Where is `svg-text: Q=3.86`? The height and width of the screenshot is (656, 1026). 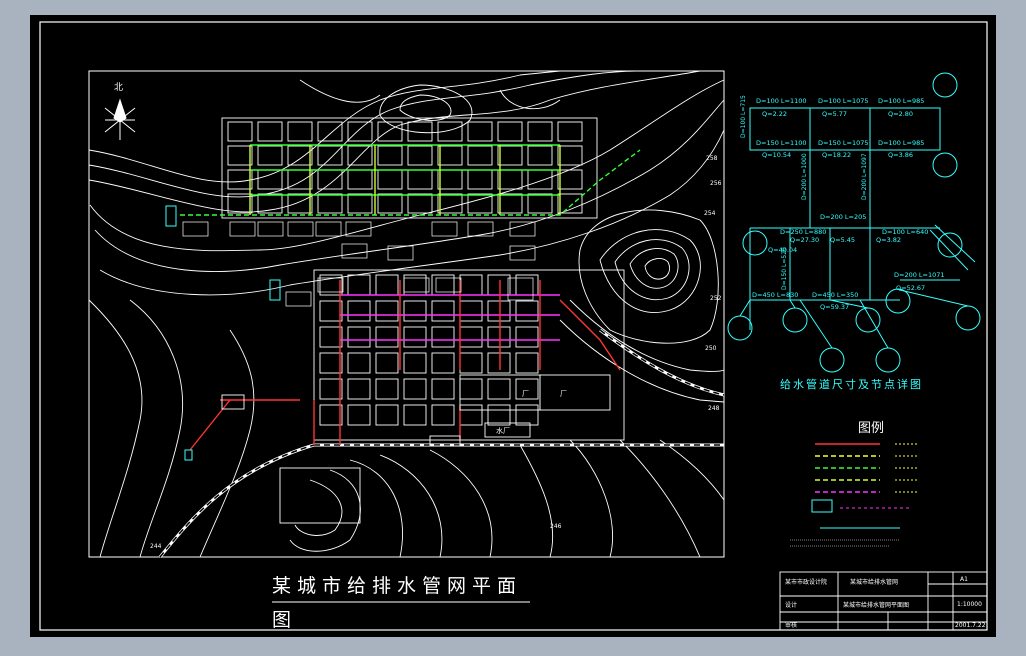
svg-text: Q=3.86 is located at coordinates (900, 155).